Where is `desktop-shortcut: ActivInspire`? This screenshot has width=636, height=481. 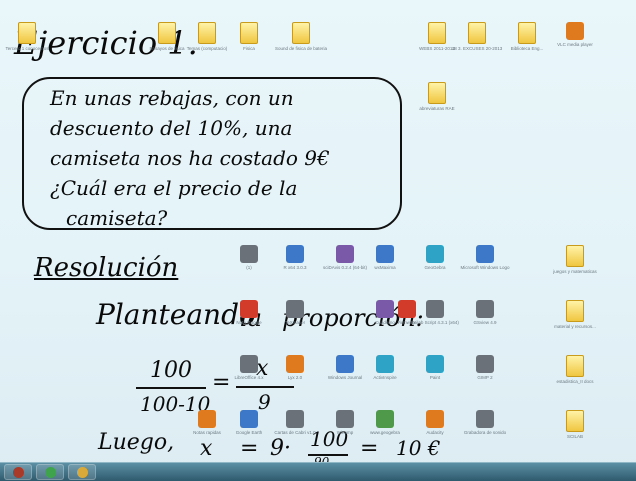
desktop-shortcut: ActivInspire is located at coordinates (385, 368).